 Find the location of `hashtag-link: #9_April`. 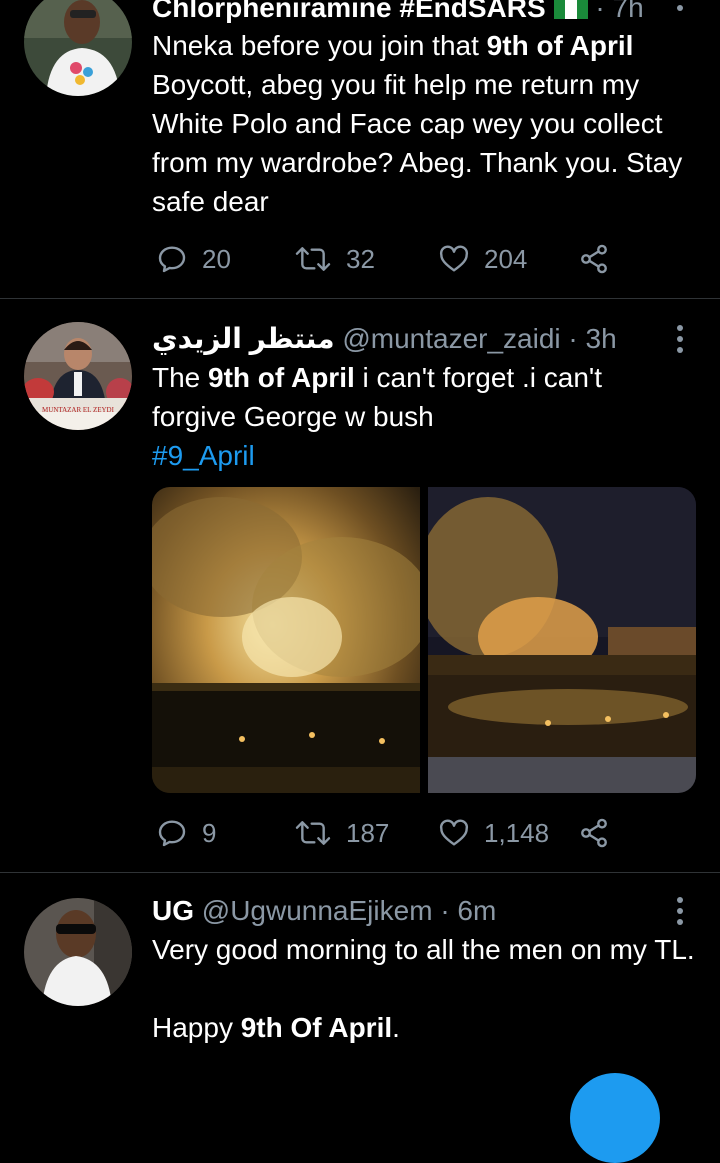

hashtag-link: #9_April is located at coordinates (203, 455).